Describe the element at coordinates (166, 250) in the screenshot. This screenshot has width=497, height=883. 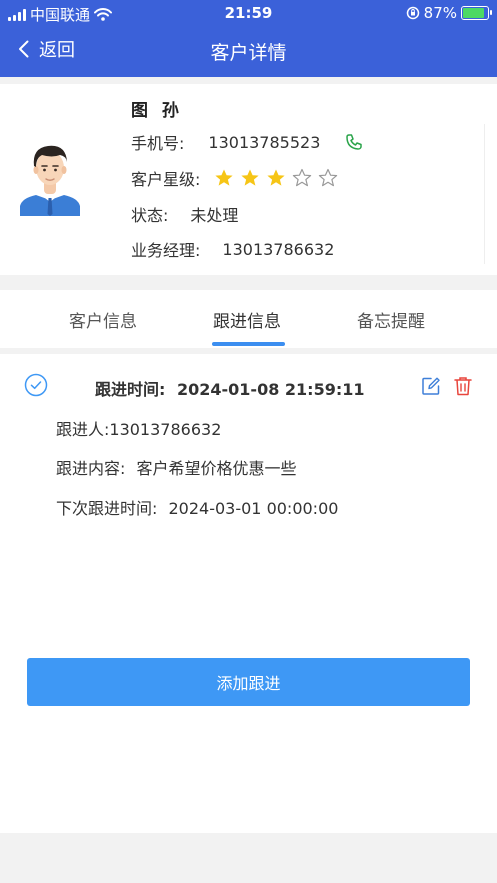
I see `manager-label: 业务经理:` at that location.